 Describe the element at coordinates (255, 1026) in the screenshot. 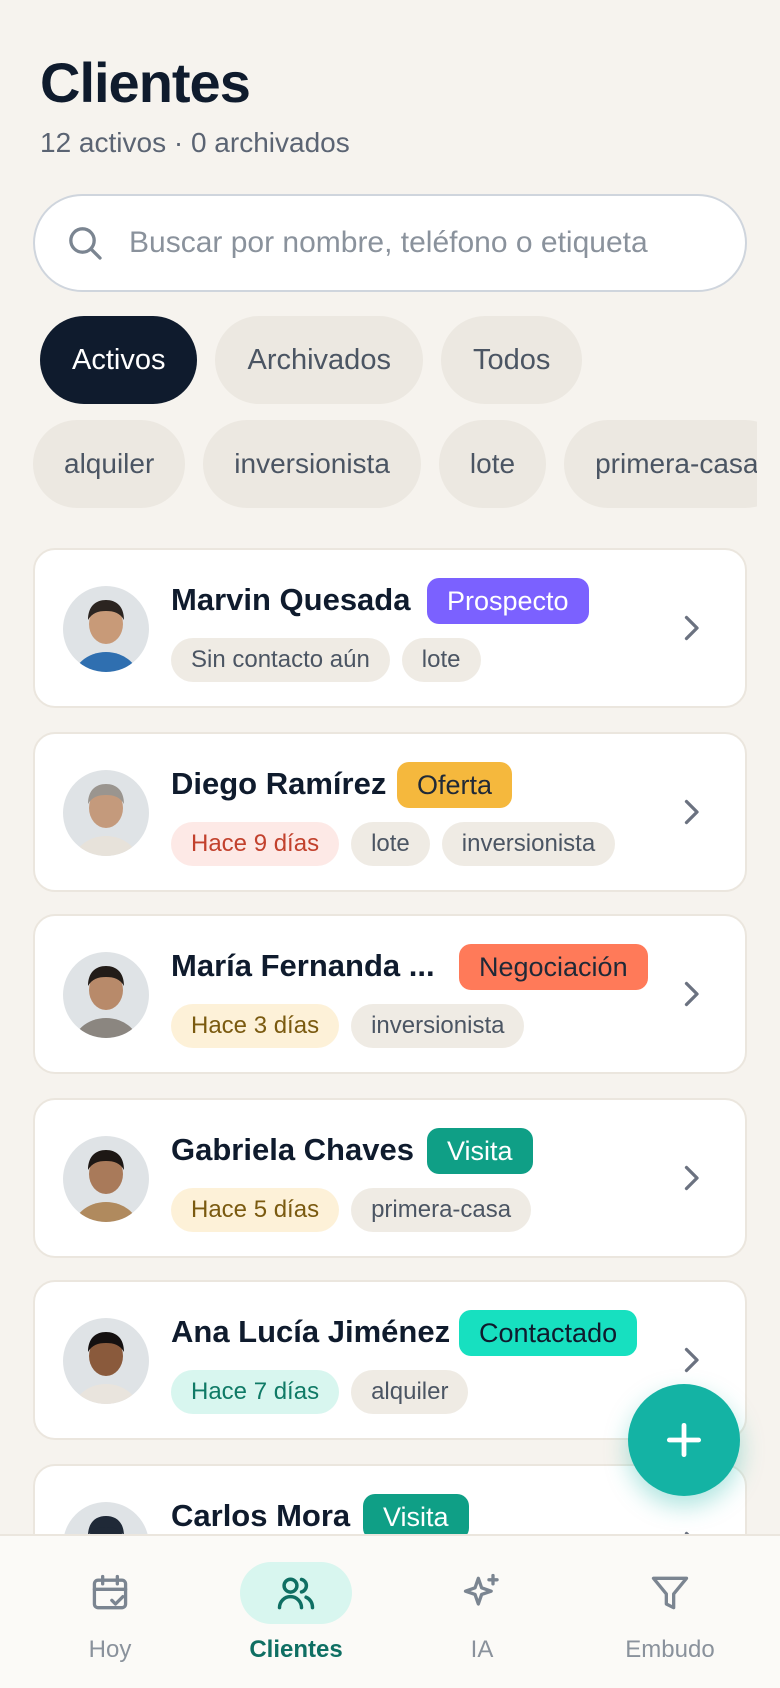

I see `last-contact-pill: Hace 3 días` at that location.